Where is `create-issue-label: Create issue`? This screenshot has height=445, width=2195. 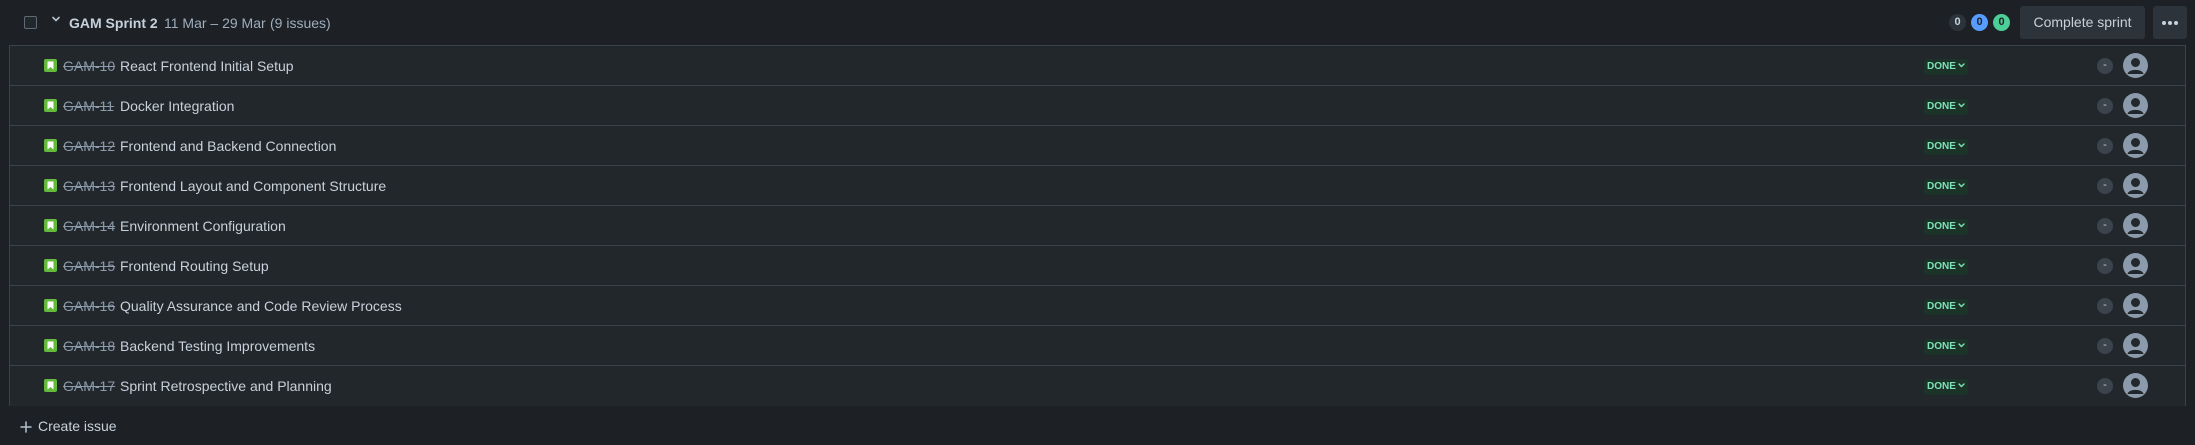
create-issue-label: Create issue is located at coordinates (77, 426).